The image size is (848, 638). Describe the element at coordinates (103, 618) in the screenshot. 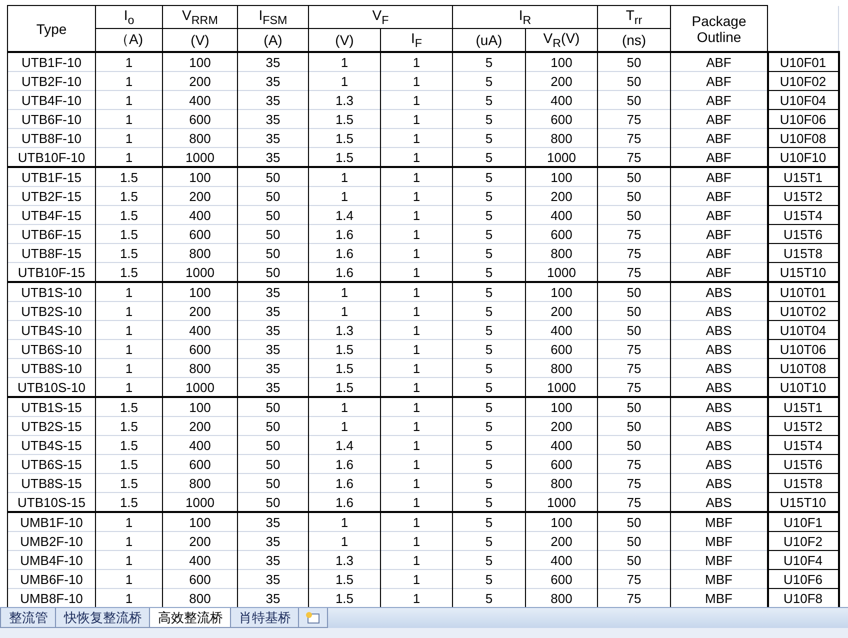

I see `sheet-tab: 快恢复整流桥` at that location.